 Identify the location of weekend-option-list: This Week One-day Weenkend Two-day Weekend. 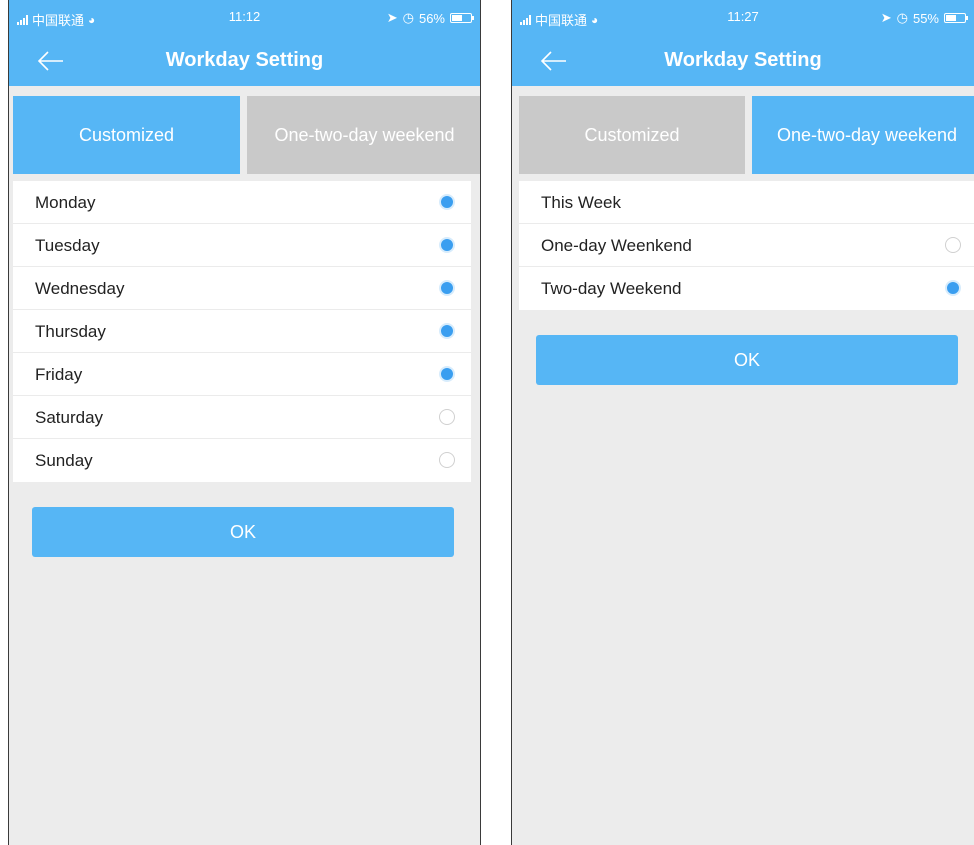
(746, 245).